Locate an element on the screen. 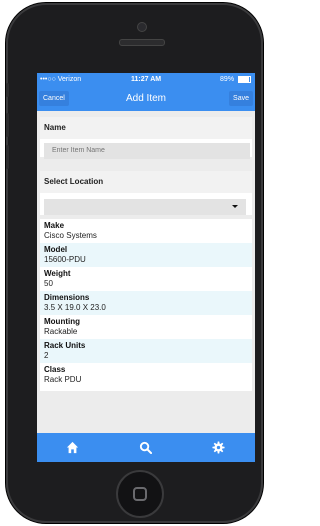 Image resolution: width=320 pixels, height=526 pixels. home-button-icon is located at coordinates (140, 494).